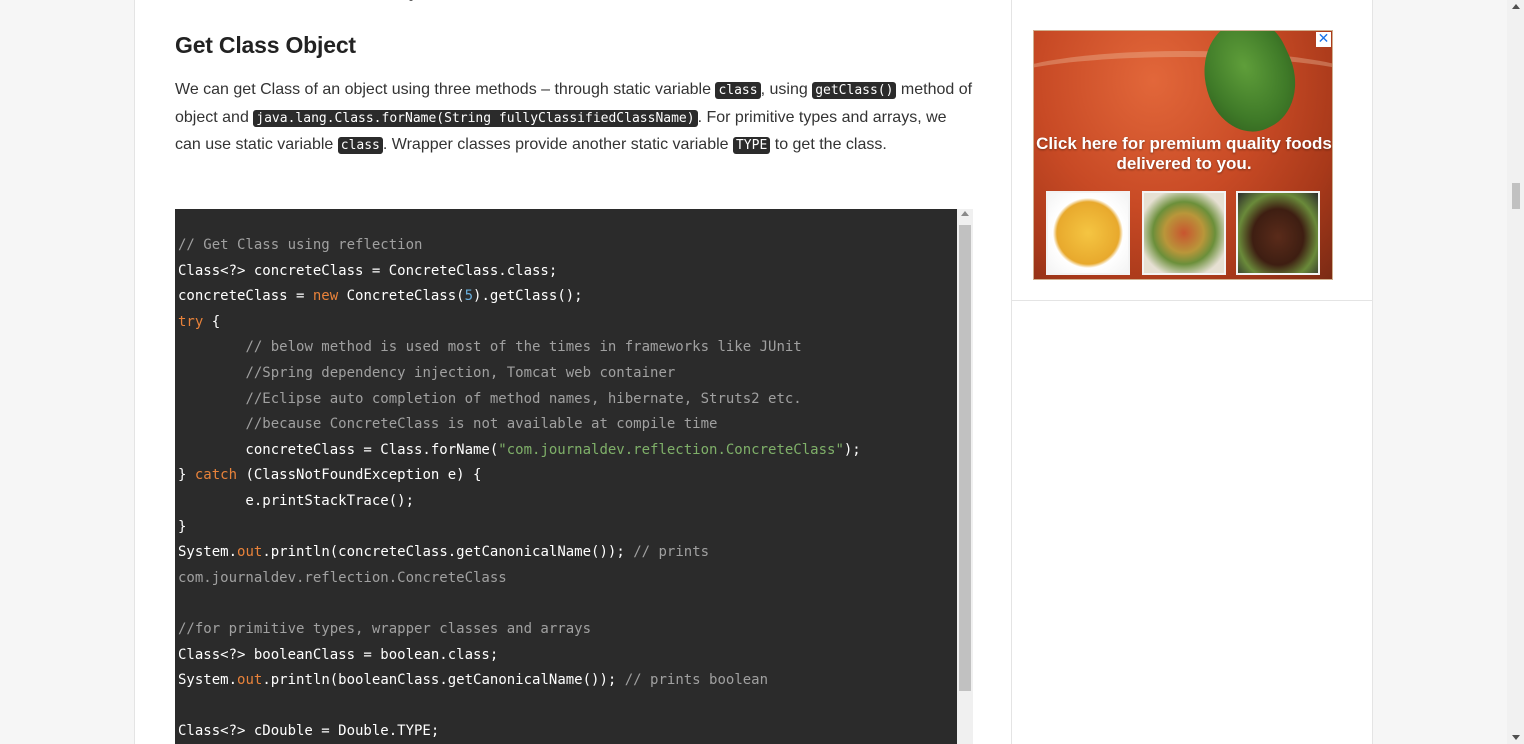  Describe the element at coordinates (469, 296) in the screenshot. I see `code-token: 5` at that location.